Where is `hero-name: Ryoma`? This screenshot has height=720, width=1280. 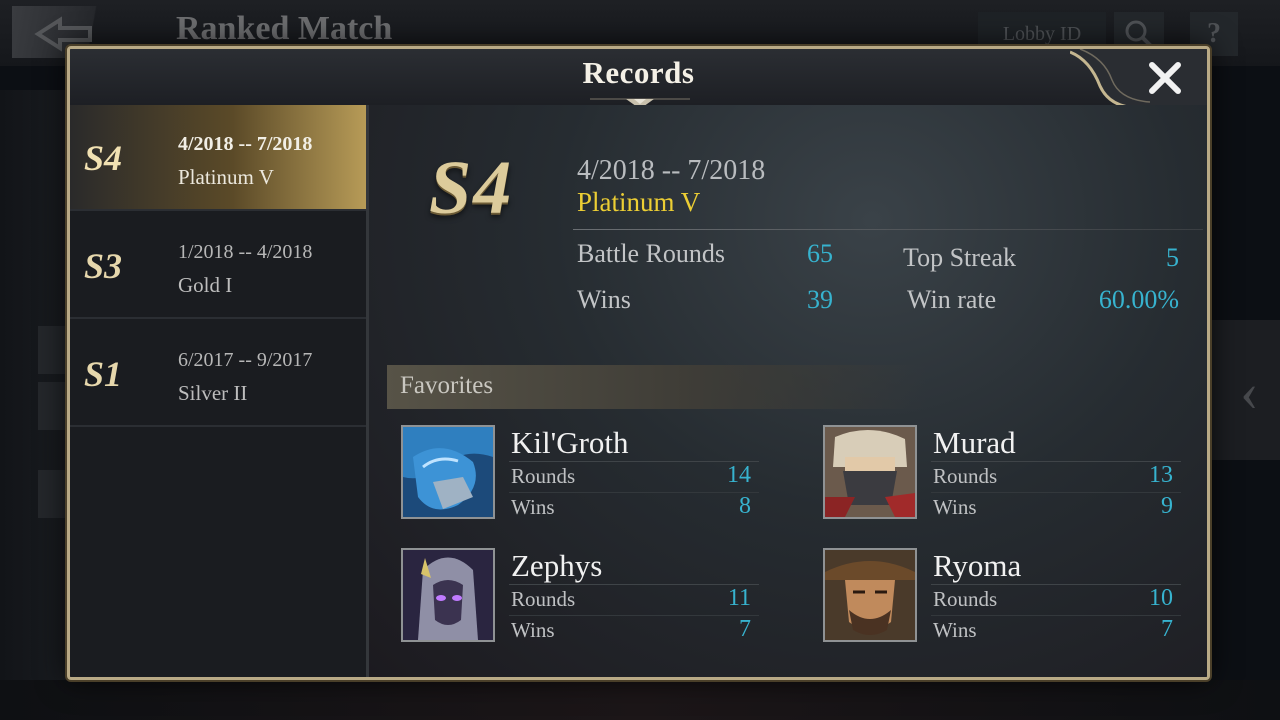
hero-name: Ryoma is located at coordinates (977, 565).